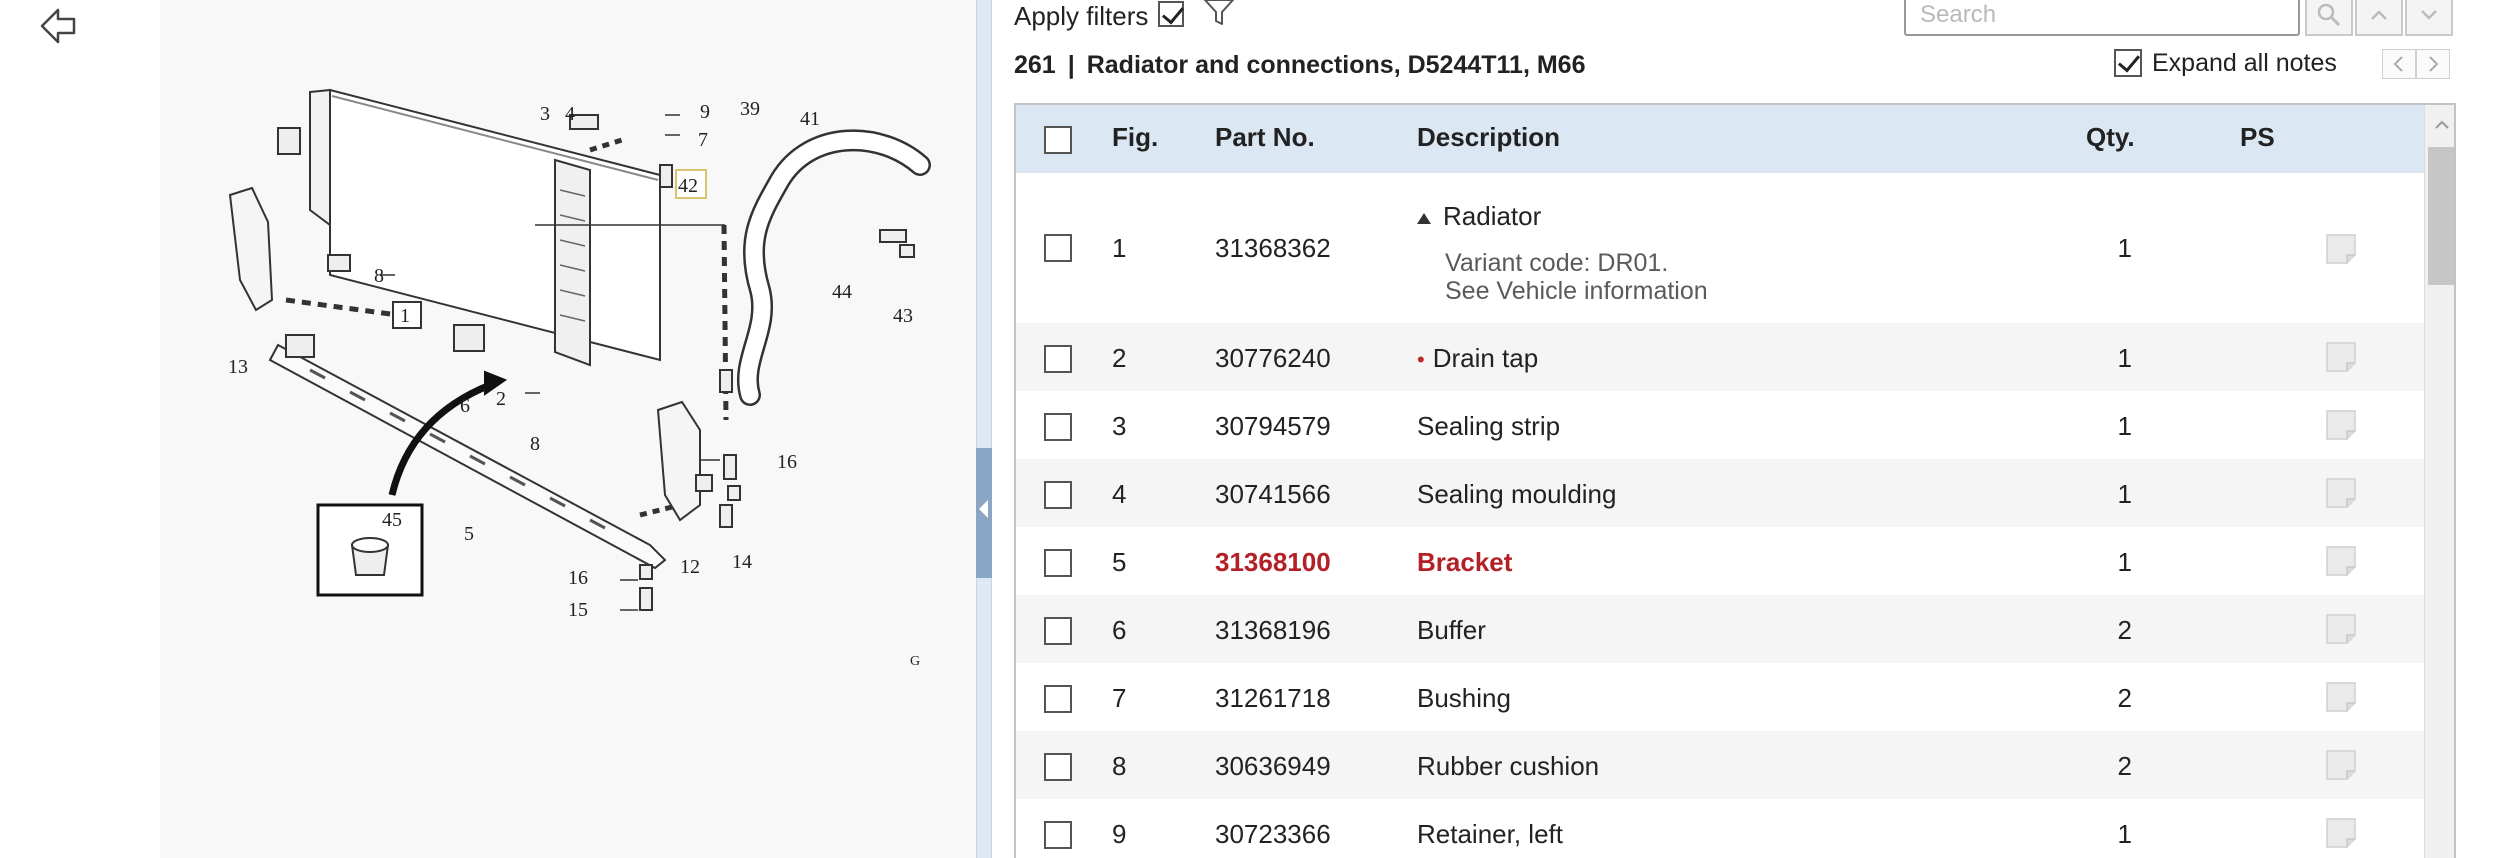  What do you see at coordinates (1451, 630) in the screenshot?
I see `description-cell: Buffer` at bounding box center [1451, 630].